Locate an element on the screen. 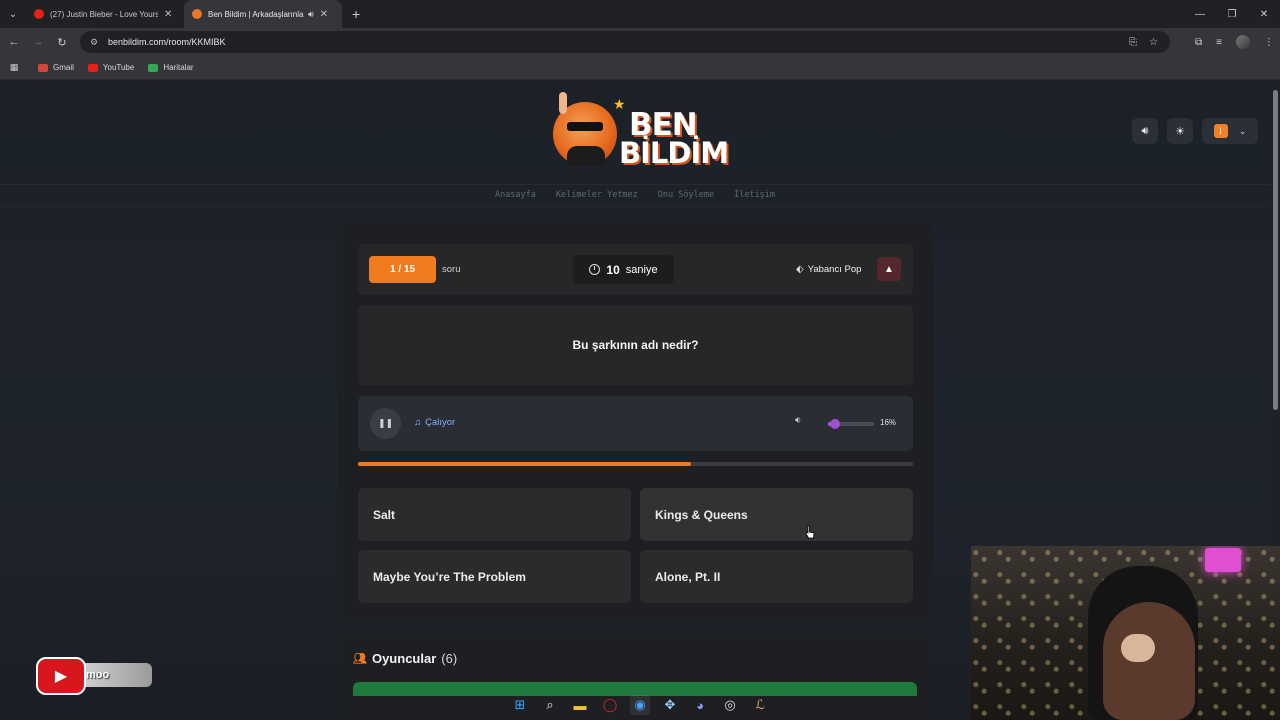 This screenshot has height=720, width=1280. timer-value: 10 is located at coordinates (613, 269).